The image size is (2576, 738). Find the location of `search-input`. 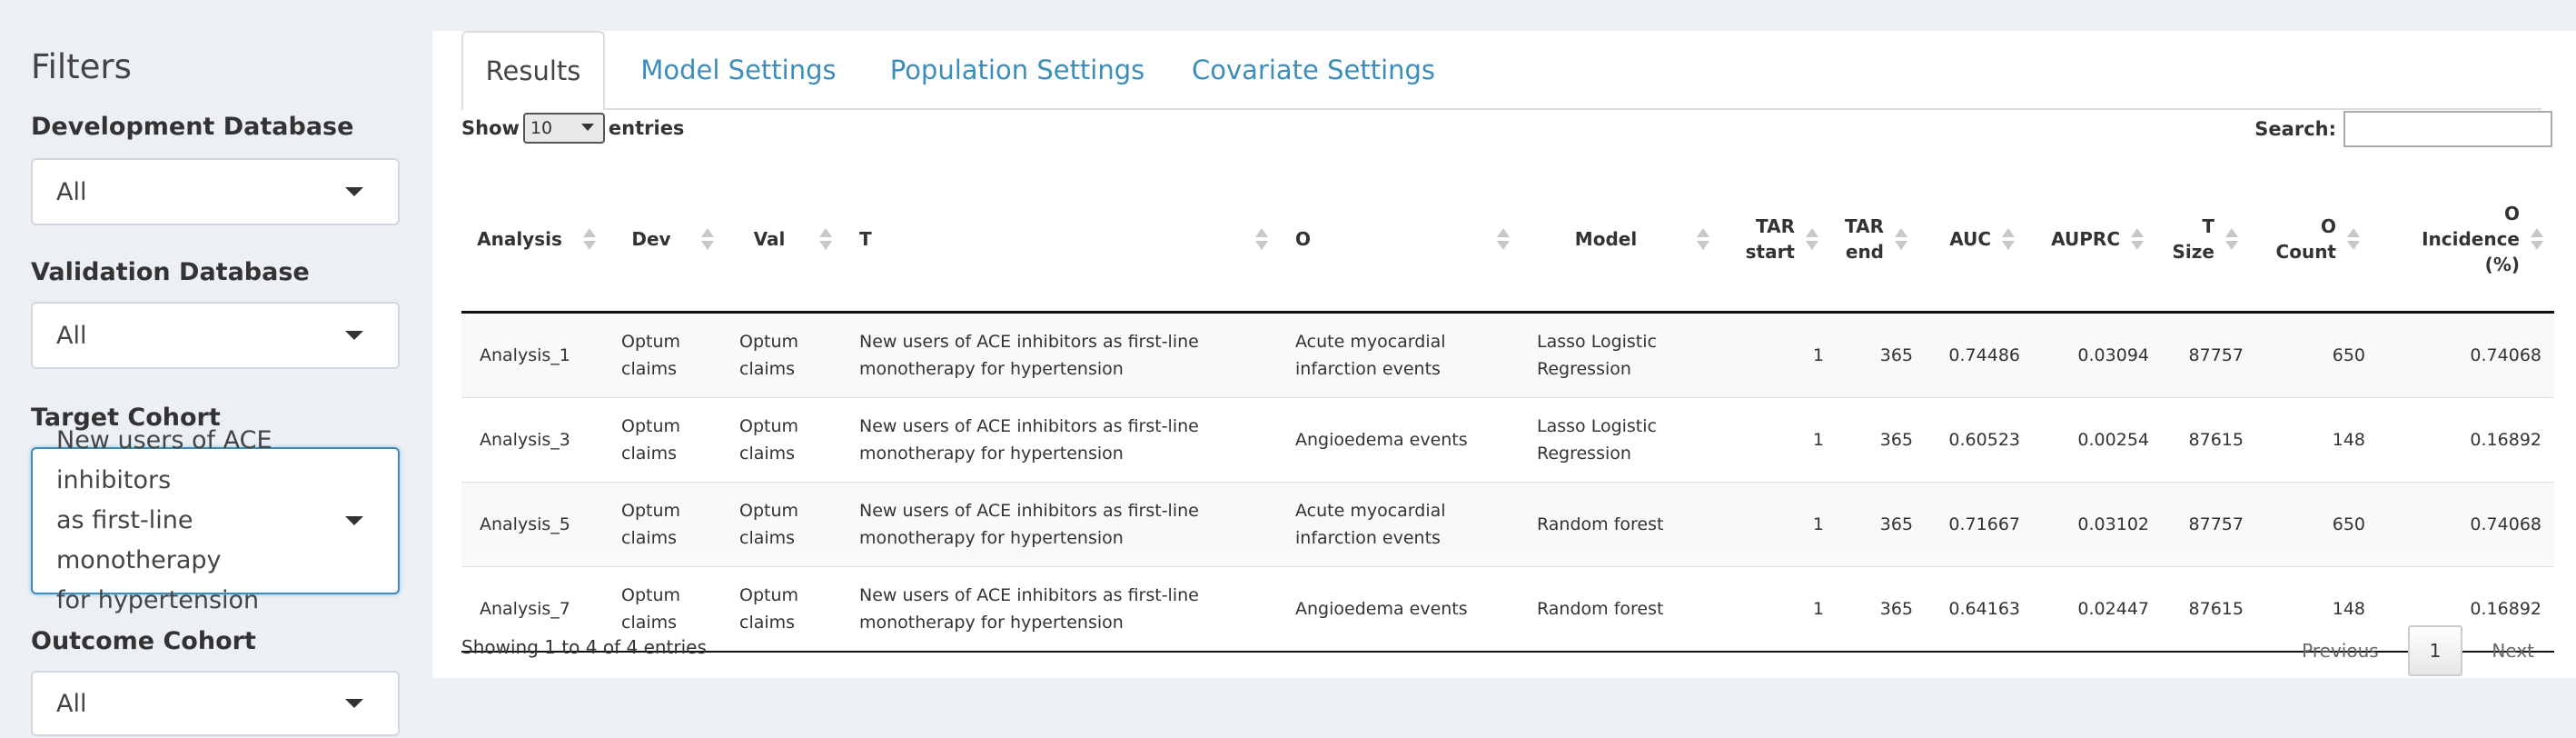

search-input is located at coordinates (2447, 129).